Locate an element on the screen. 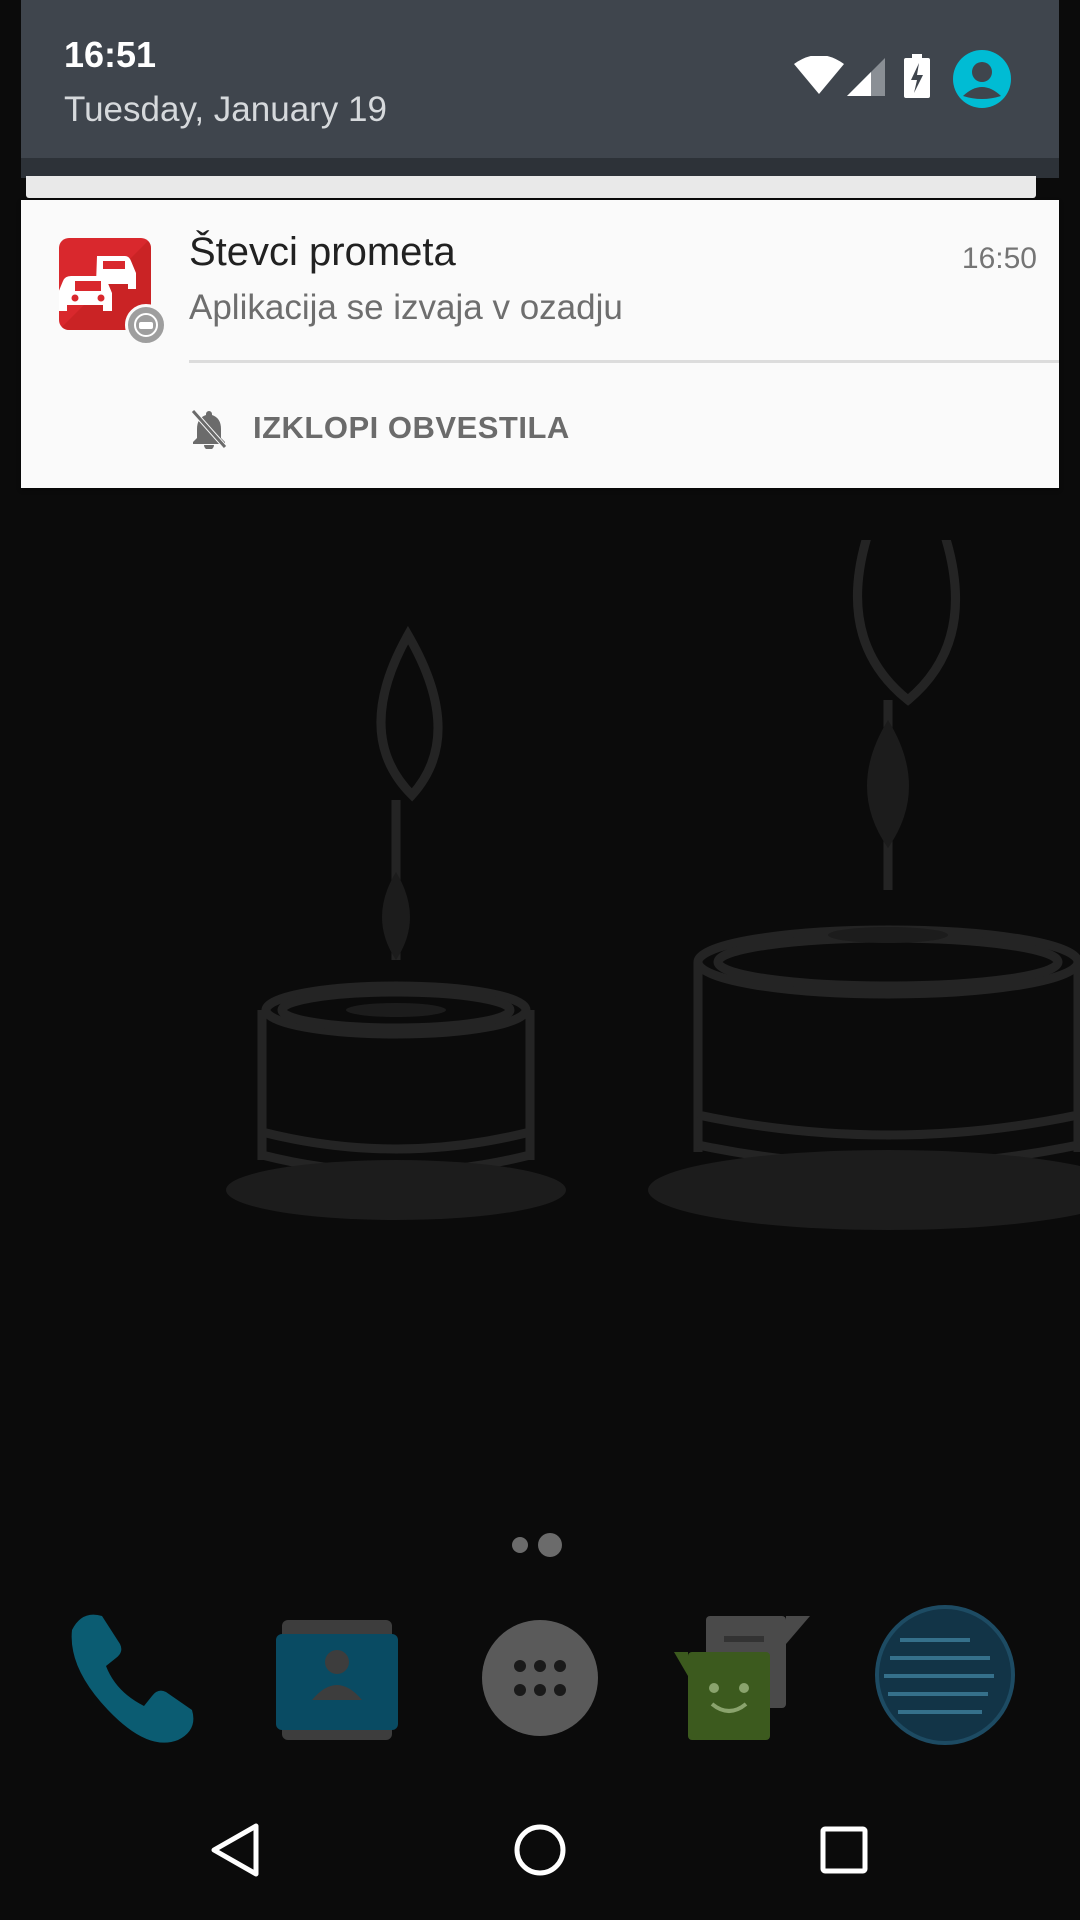 Image resolution: width=1080 pixels, height=1920 pixels. app-dock is located at coordinates (540, 1680).